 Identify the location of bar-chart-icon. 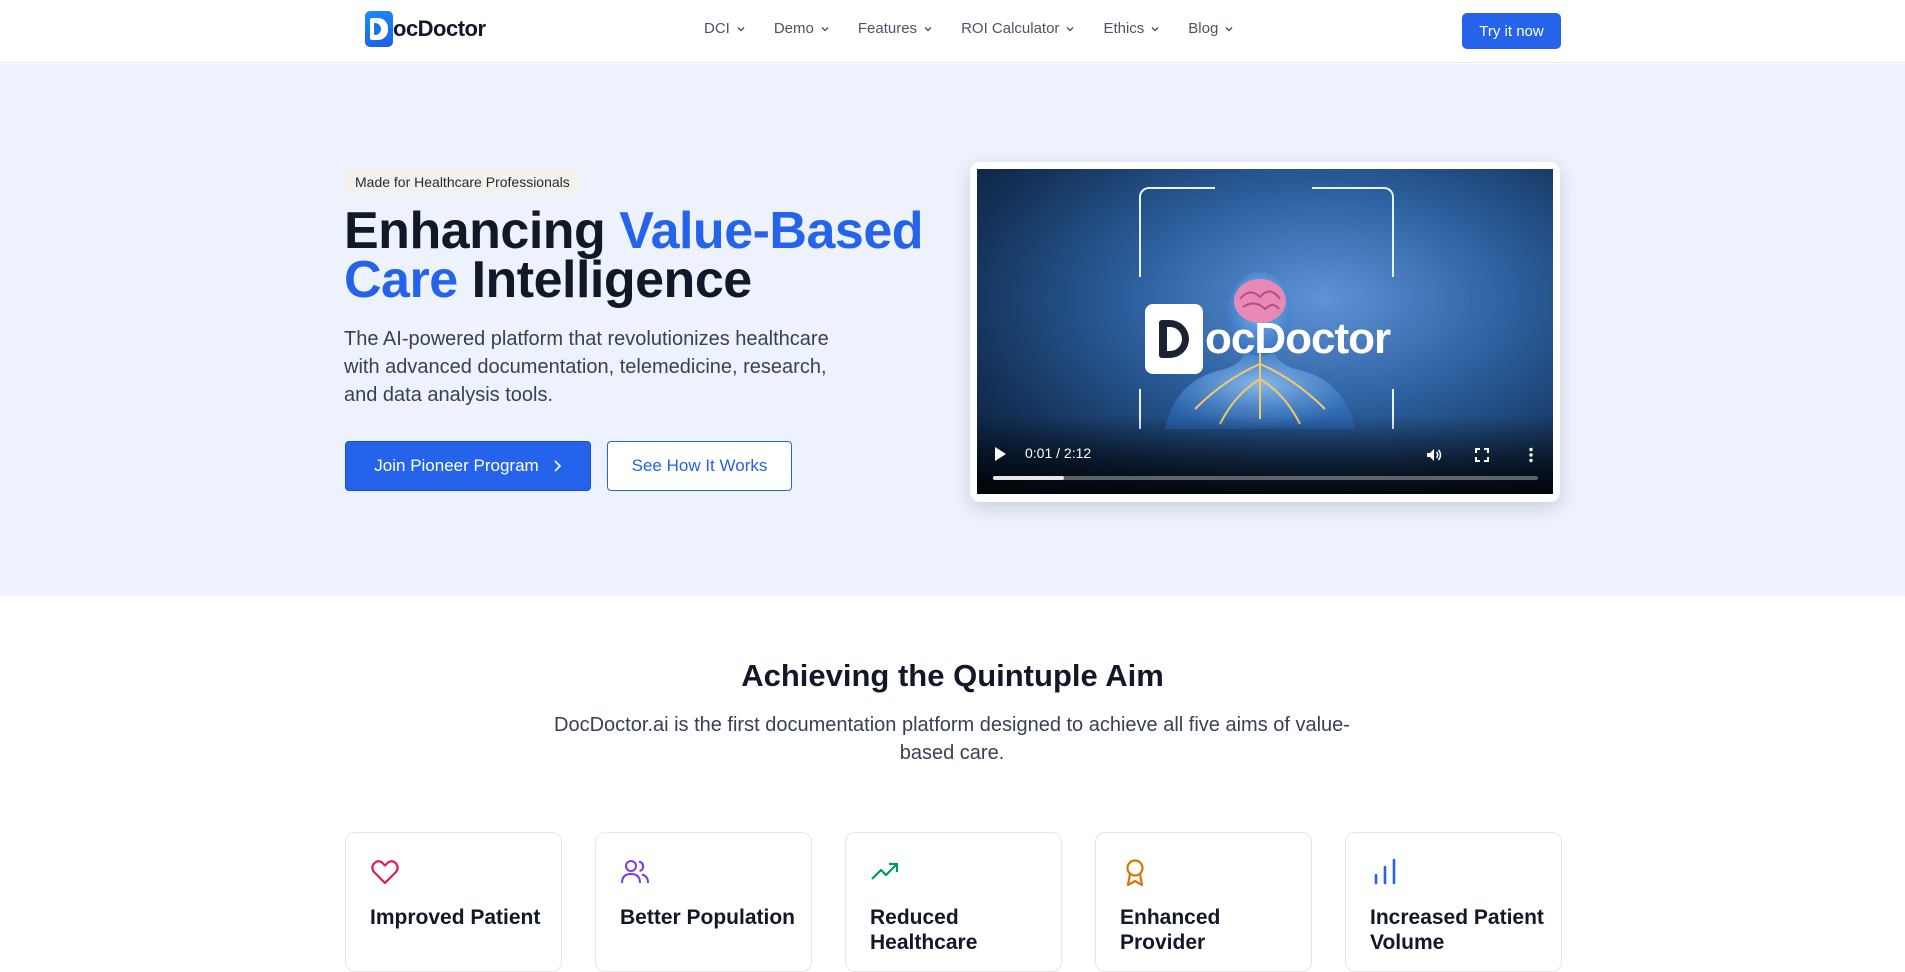
(1385, 871).